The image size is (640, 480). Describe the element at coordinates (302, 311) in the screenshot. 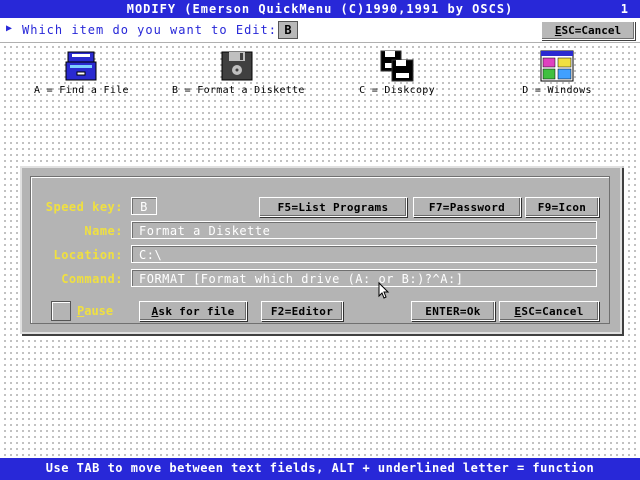

I see `editor-button: F2=Editor` at that location.